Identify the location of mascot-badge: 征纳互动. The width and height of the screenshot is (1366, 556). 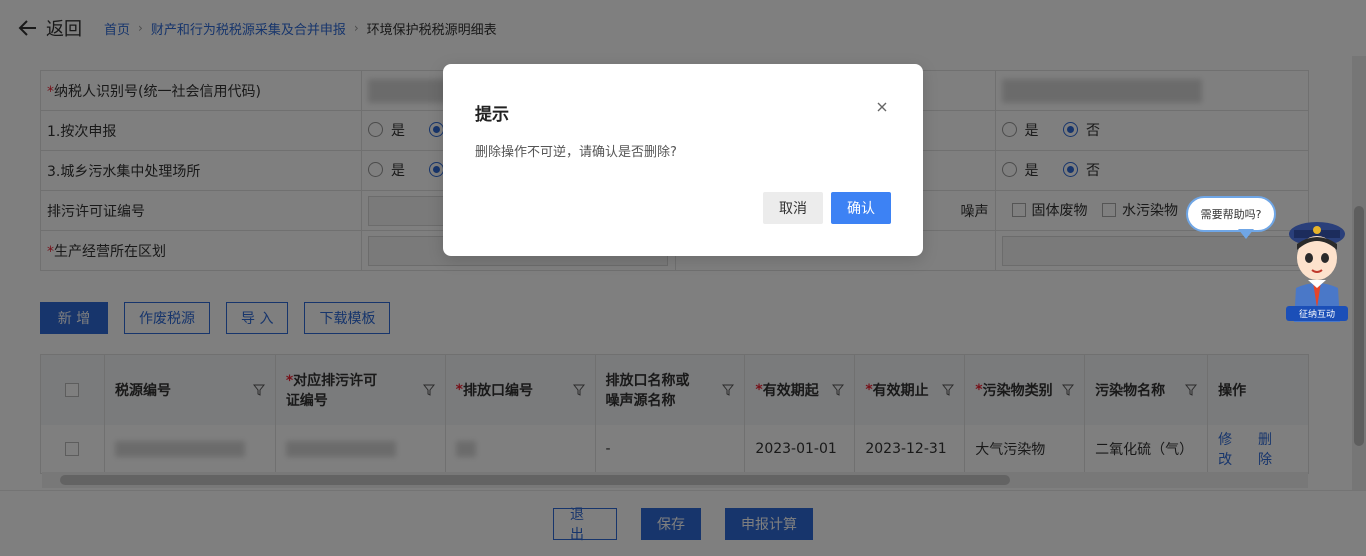
(1317, 313).